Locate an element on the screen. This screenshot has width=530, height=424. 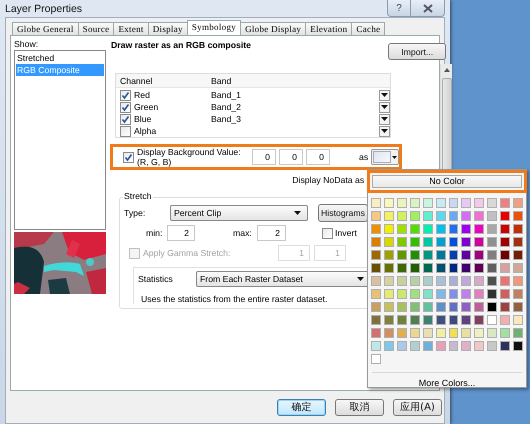
max-field: 2 is located at coordinates (271, 233).